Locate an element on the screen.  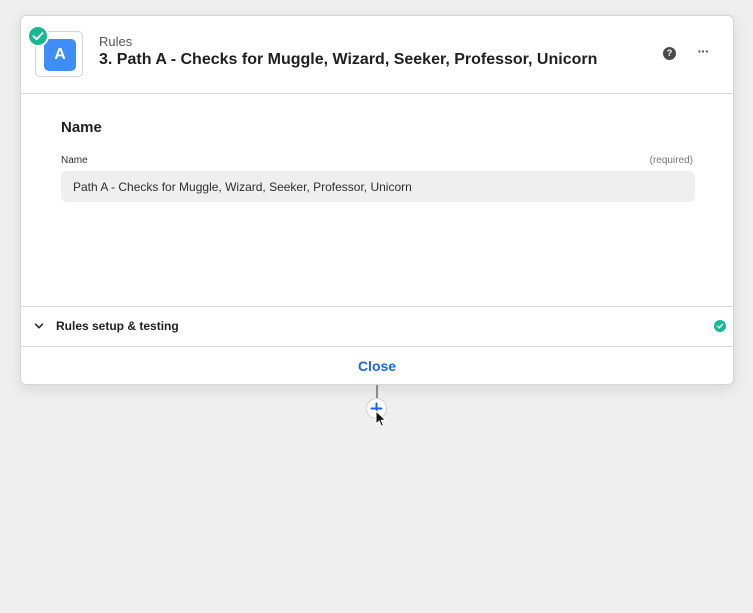
accordion-label: Rules setup & testing is located at coordinates (117, 326).